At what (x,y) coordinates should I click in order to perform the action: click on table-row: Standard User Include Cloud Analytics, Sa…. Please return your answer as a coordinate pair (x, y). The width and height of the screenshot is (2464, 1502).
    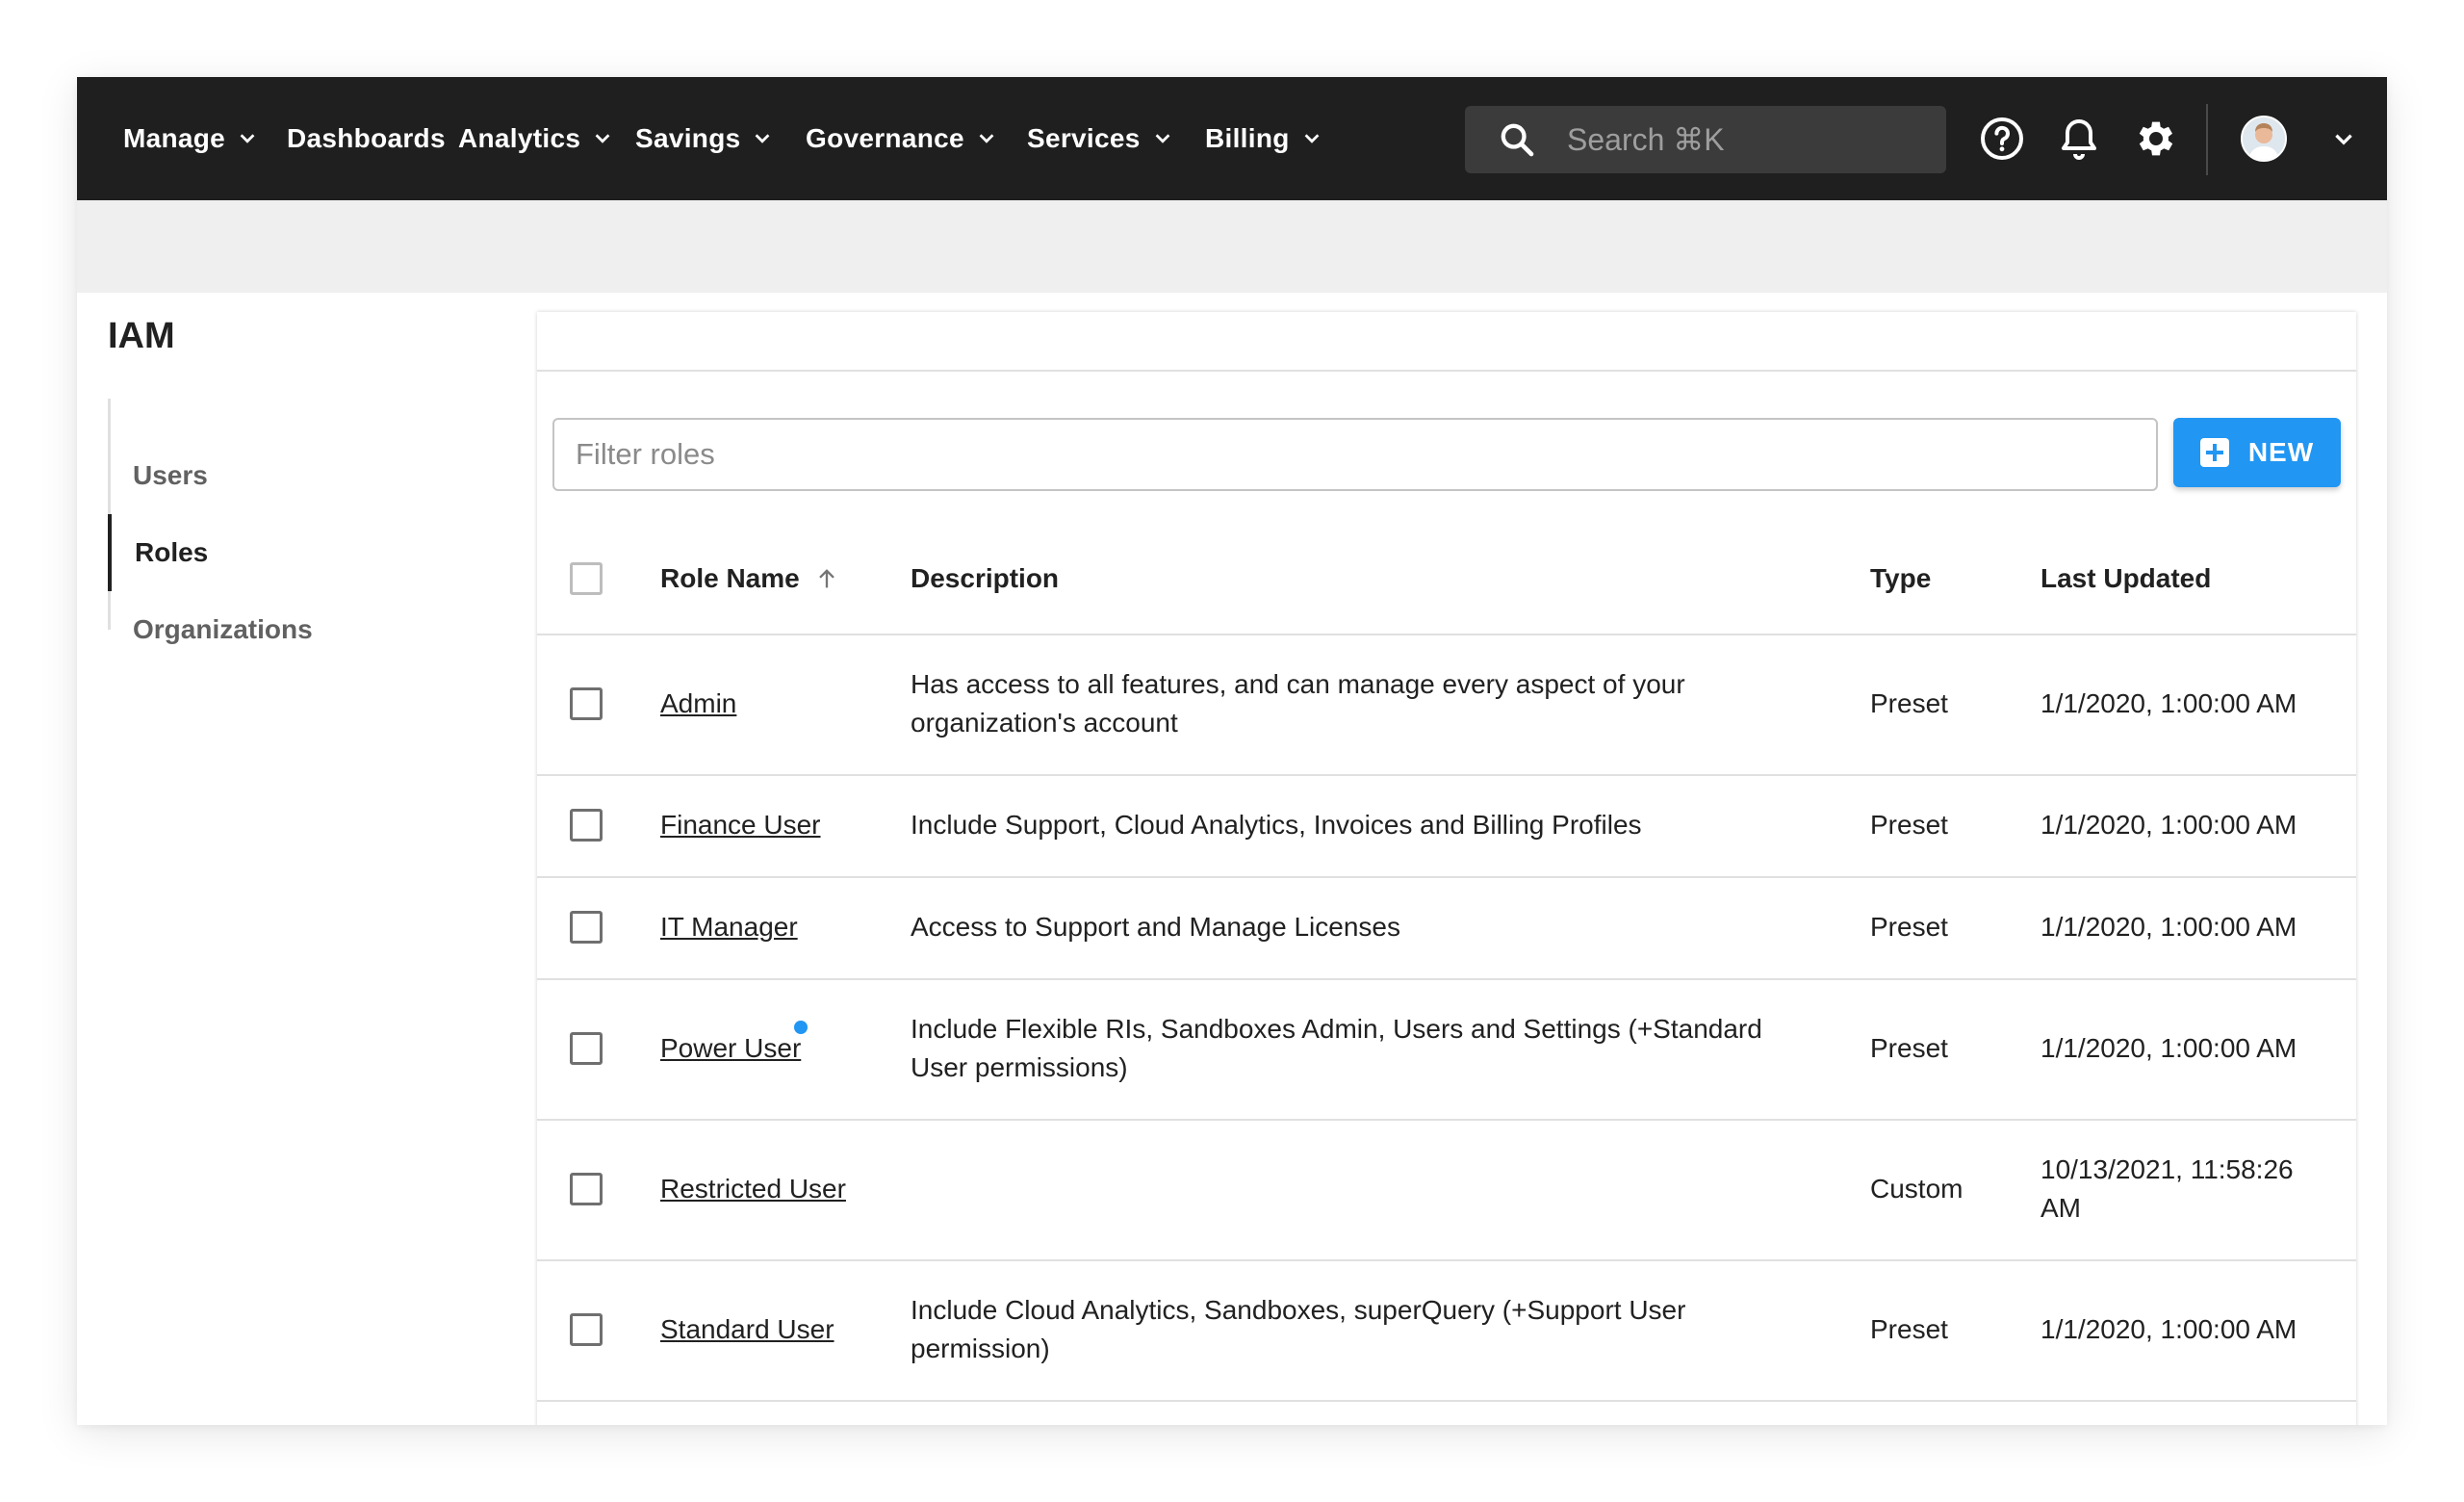
    Looking at the image, I should click on (1446, 1331).